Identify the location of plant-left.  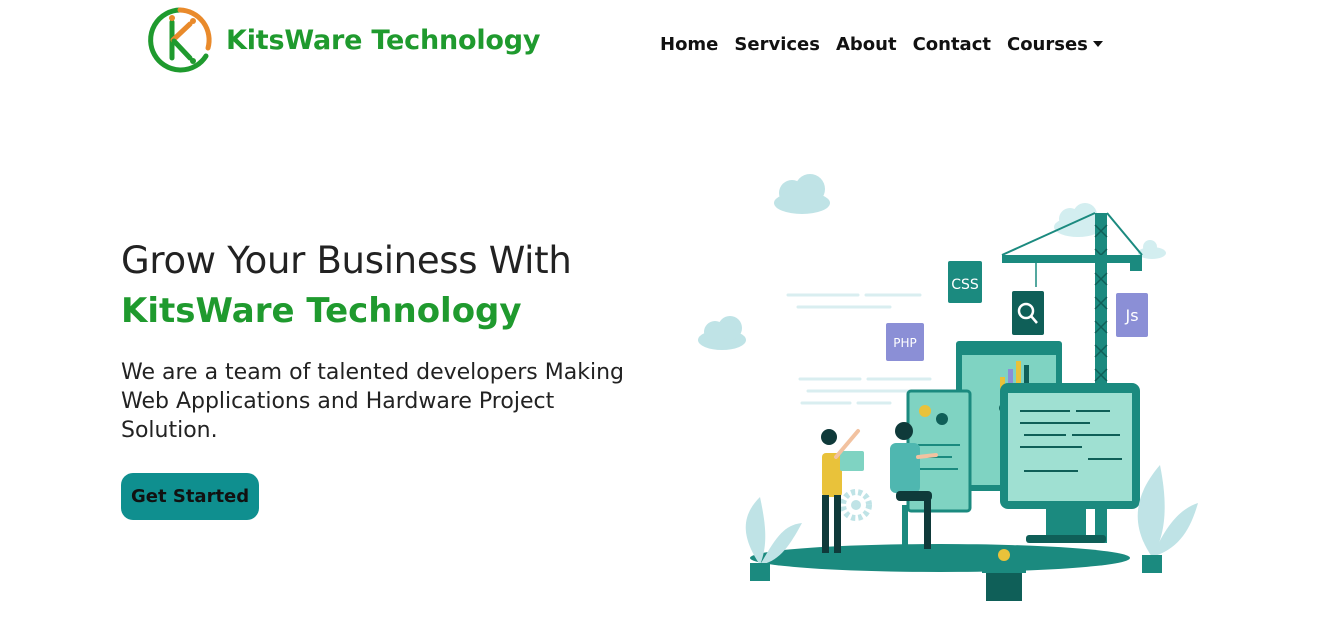
(773, 539).